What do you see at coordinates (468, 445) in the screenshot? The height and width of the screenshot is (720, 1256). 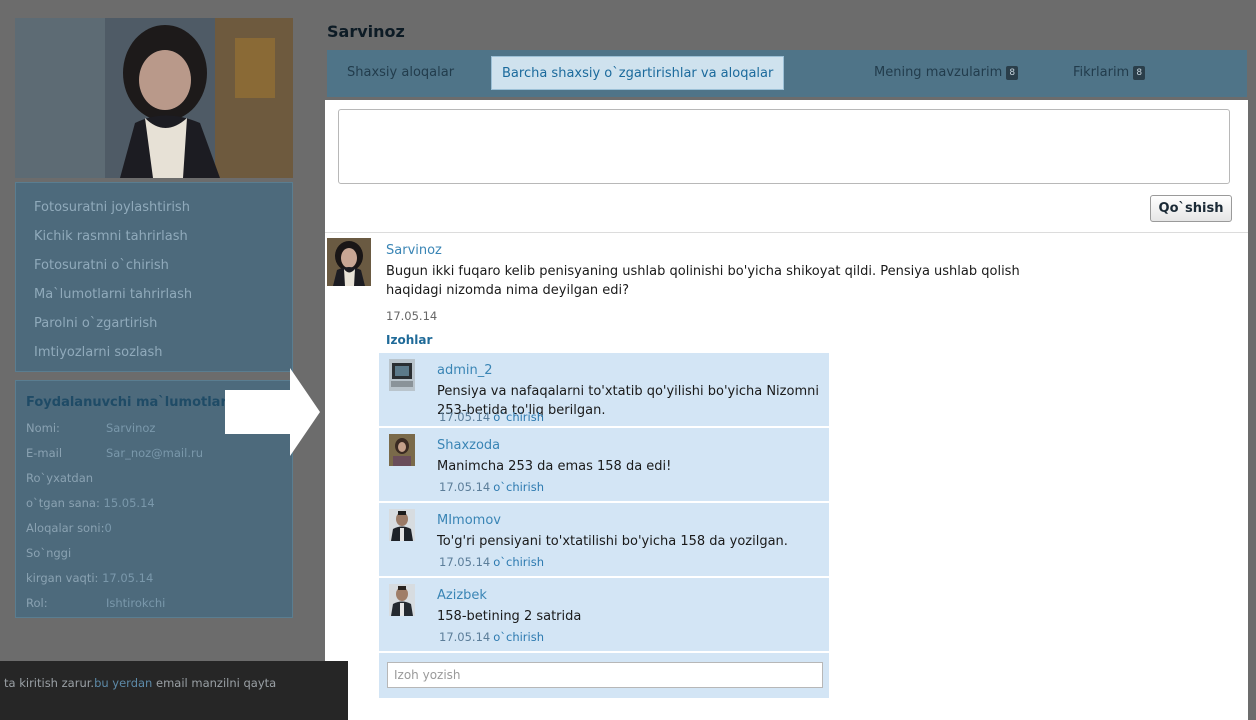 I see `commenter-link: Shaxzoda` at bounding box center [468, 445].